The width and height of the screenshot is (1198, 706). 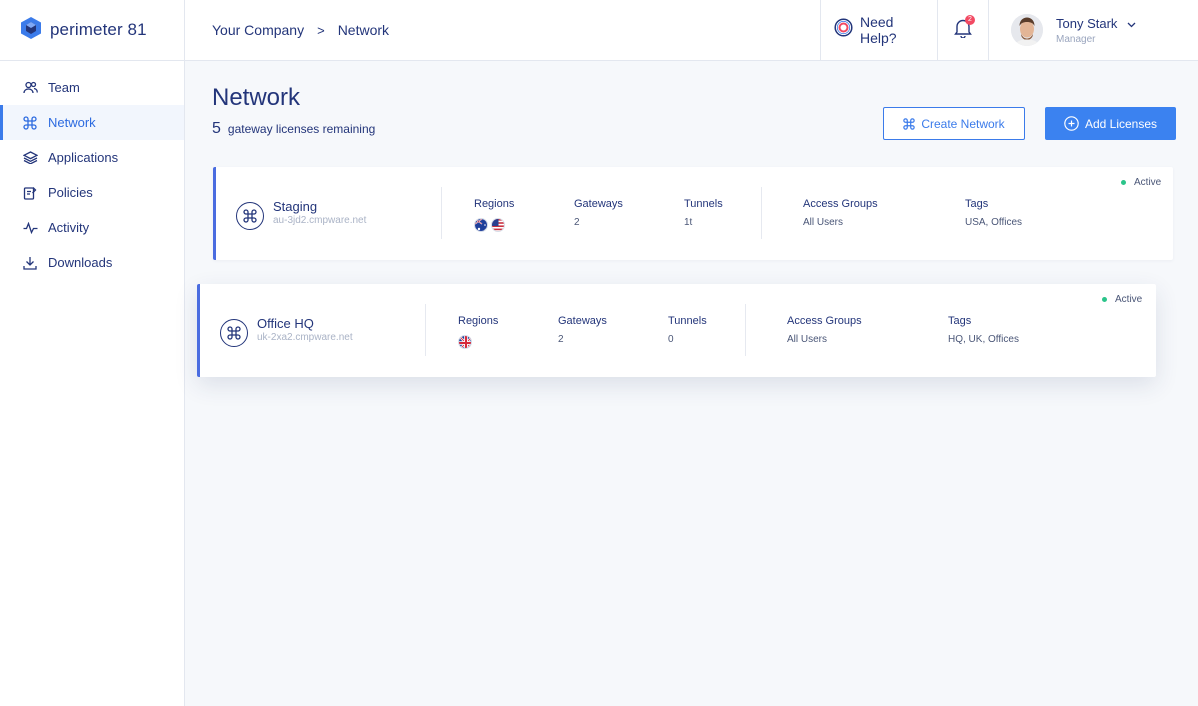 What do you see at coordinates (92, 227) in the screenshot?
I see `sidebar-item-activity: Activity` at bounding box center [92, 227].